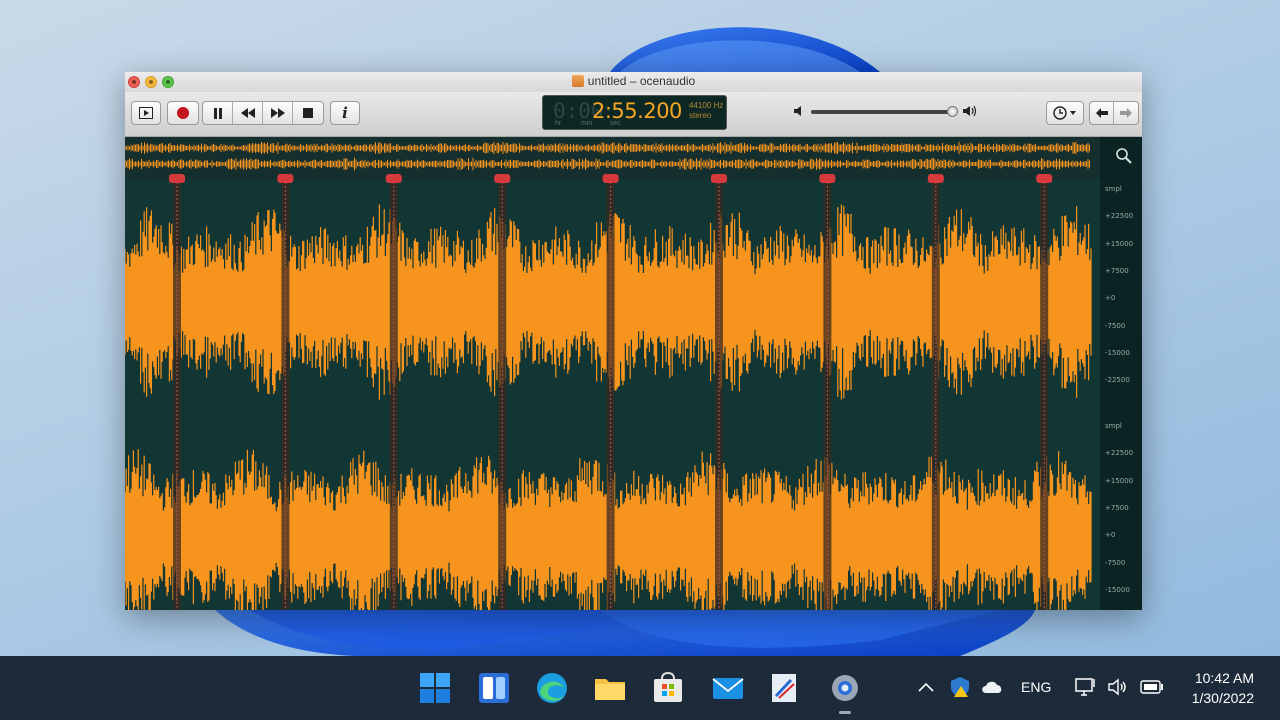 This screenshot has height=720, width=1280. I want to click on current-time: 2:55.200, so click(637, 111).